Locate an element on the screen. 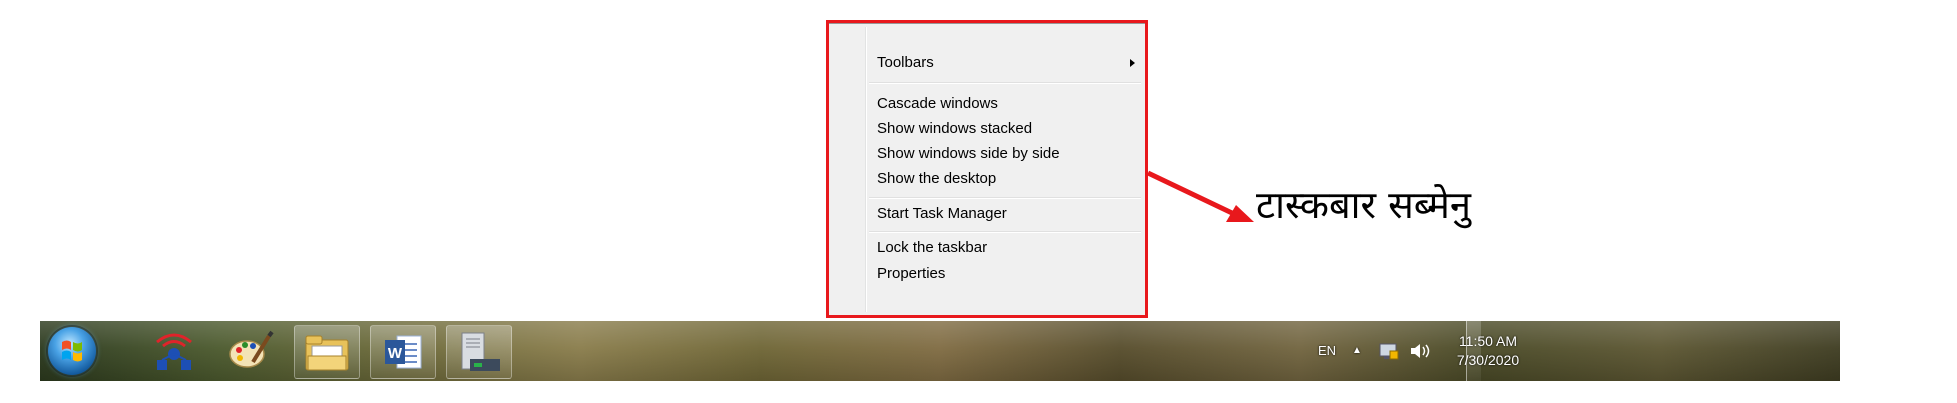  menu-item-label: Show windows stacked is located at coordinates (955, 128).